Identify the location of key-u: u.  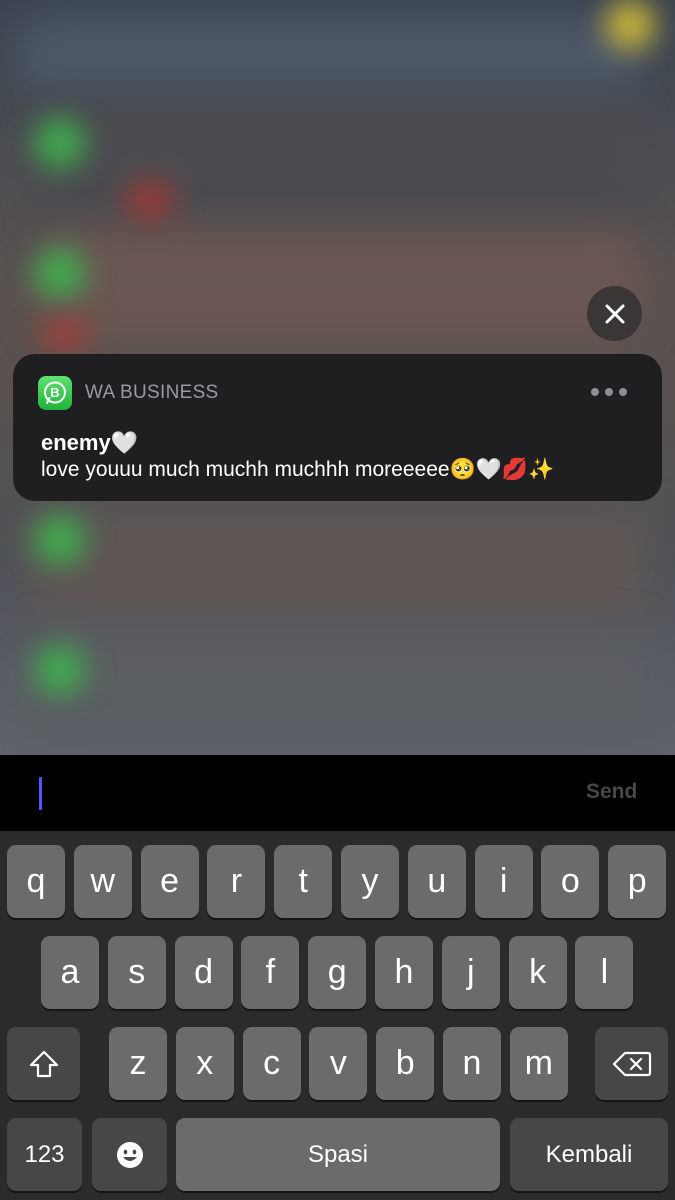
(436, 881).